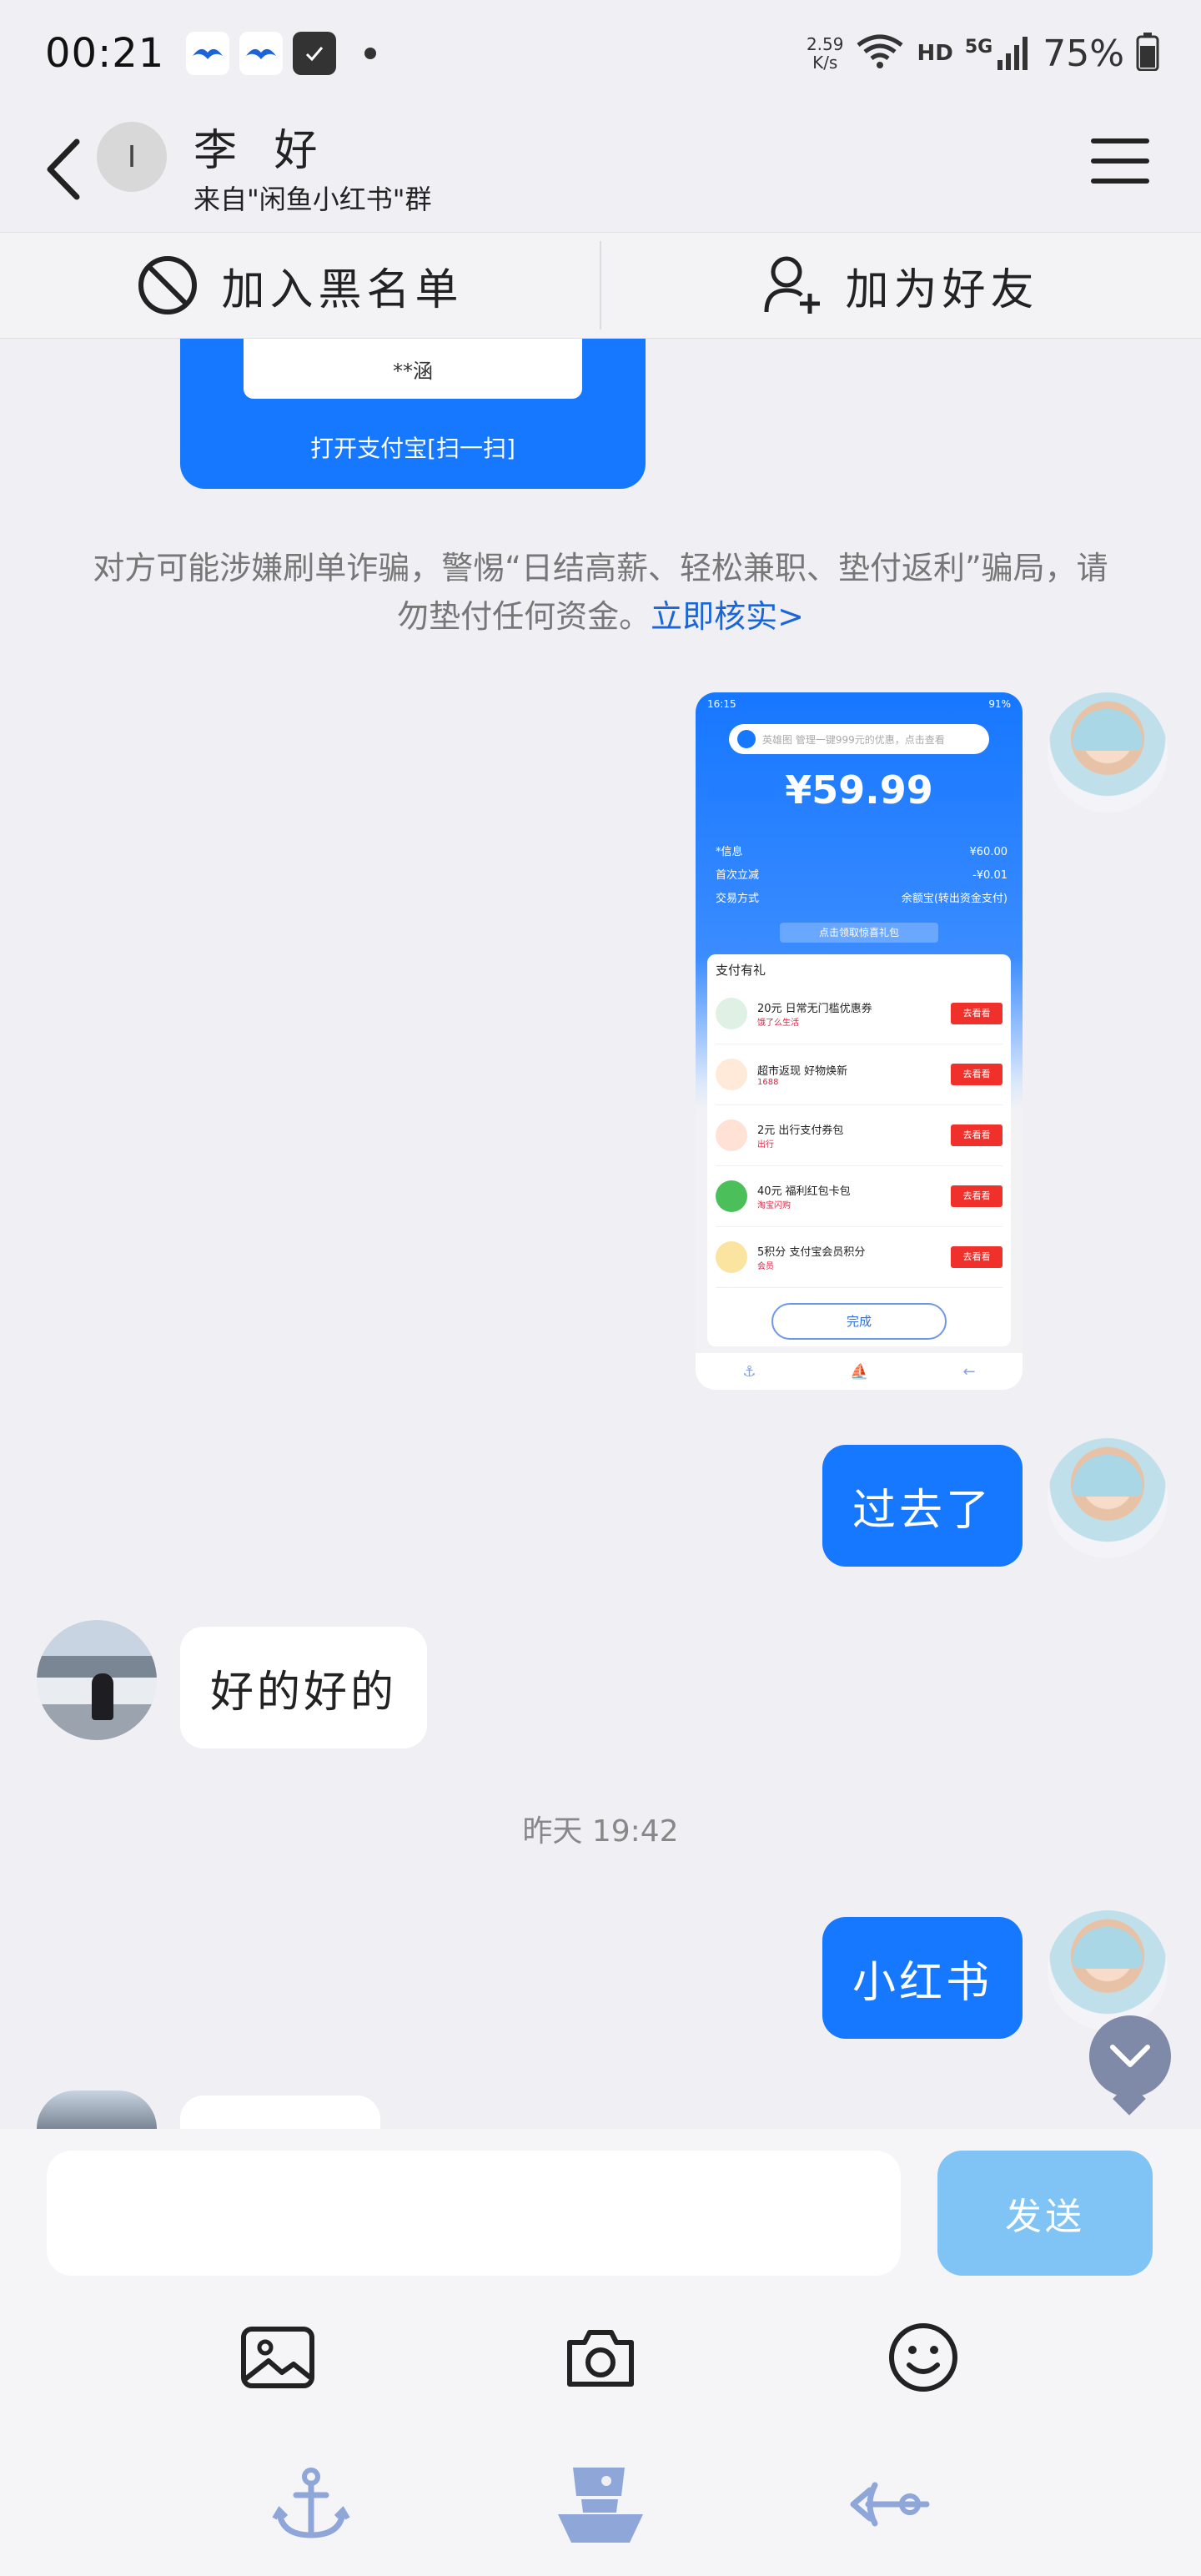  Describe the element at coordinates (801, 1130) in the screenshot. I see `offer-title: 2元 出行支付券包` at that location.